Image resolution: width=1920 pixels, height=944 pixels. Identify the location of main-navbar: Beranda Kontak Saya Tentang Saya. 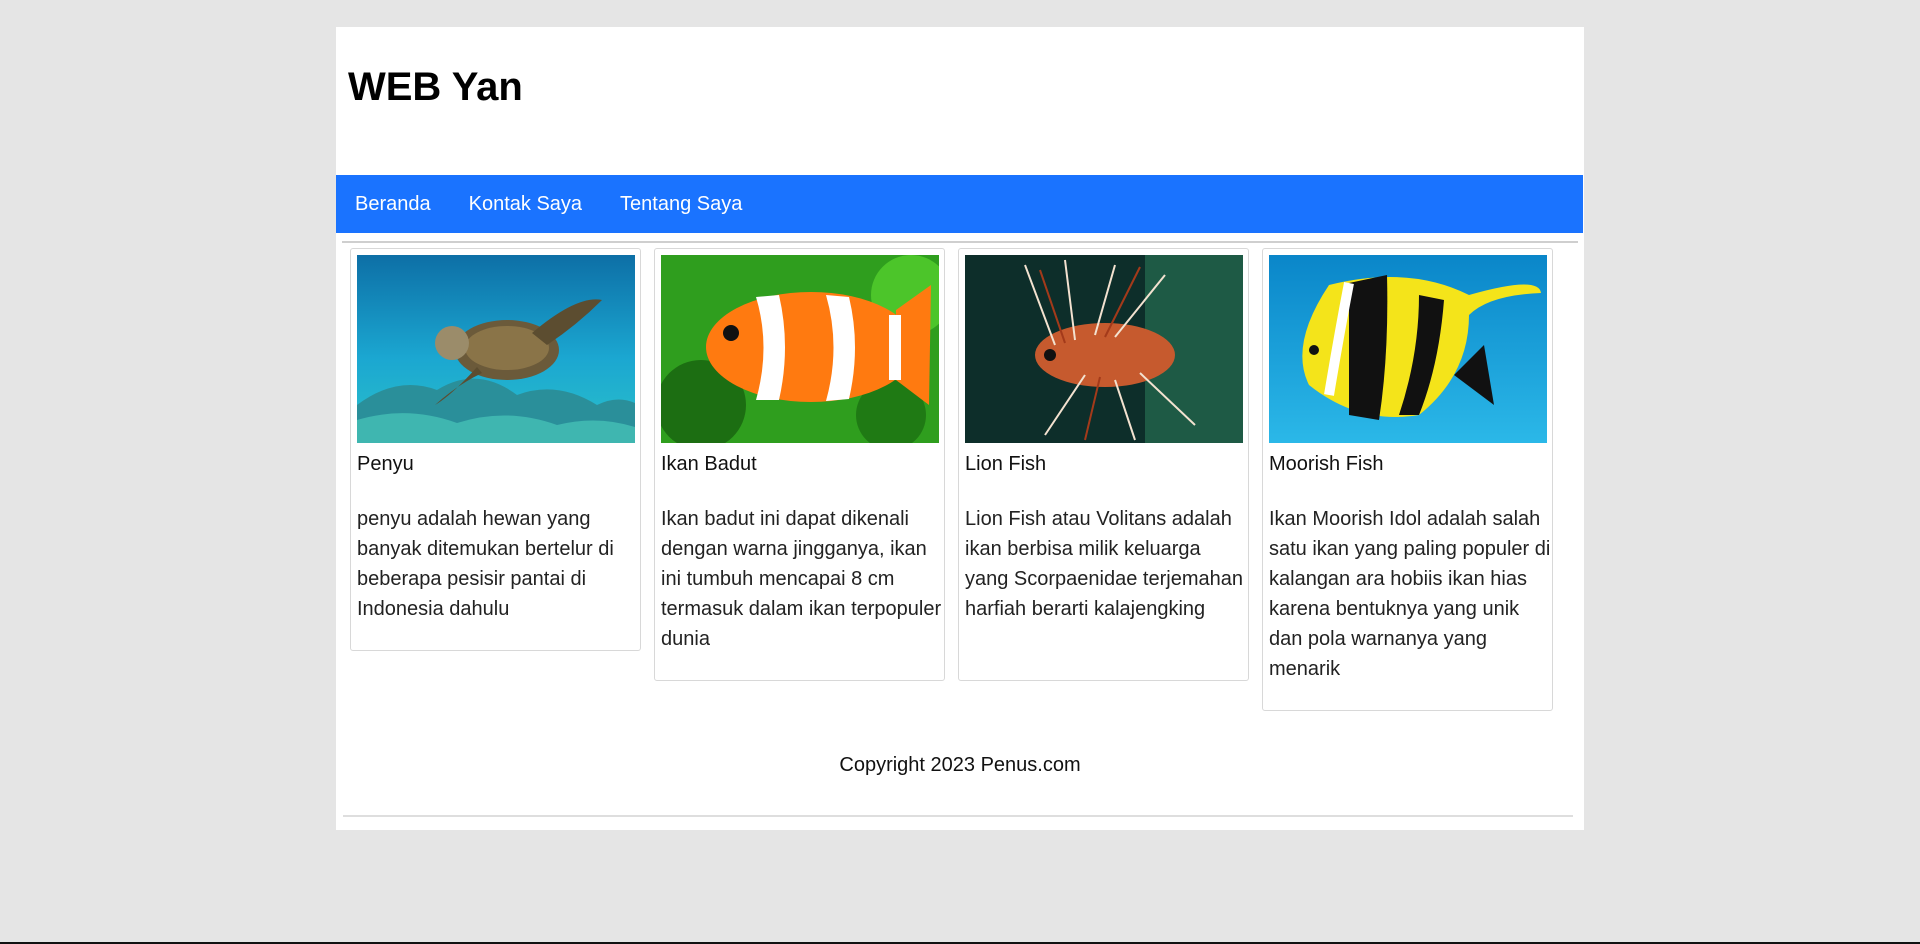
(959, 204).